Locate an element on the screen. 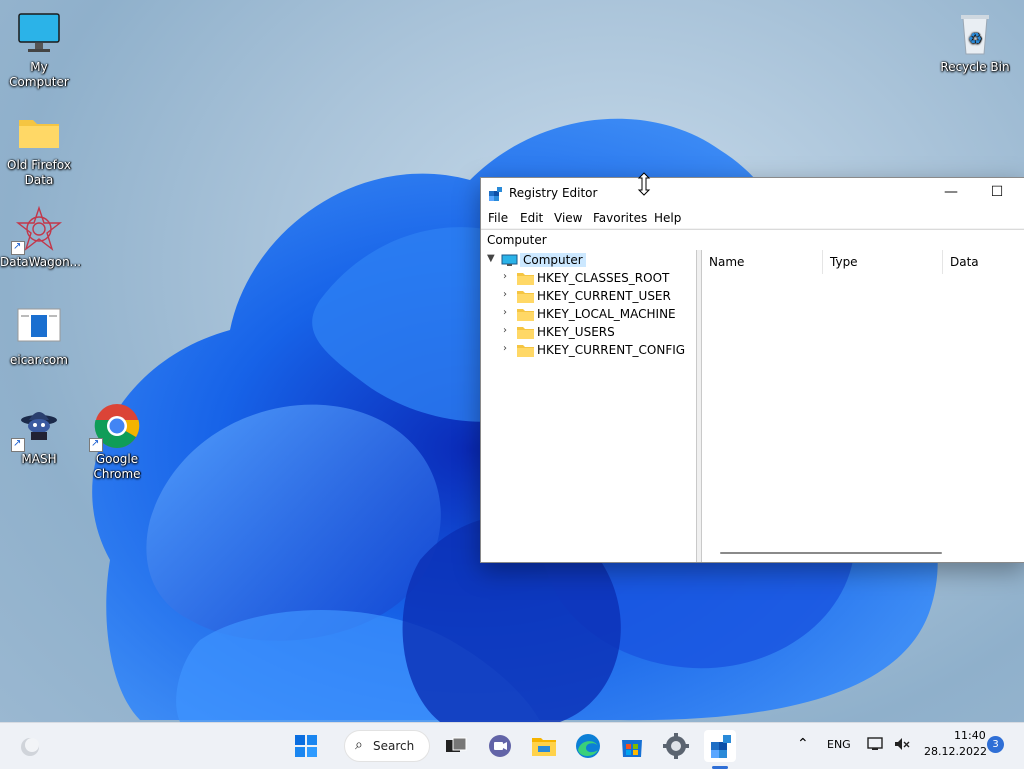  desktop-icon-label: MASH is located at coordinates (39, 459).